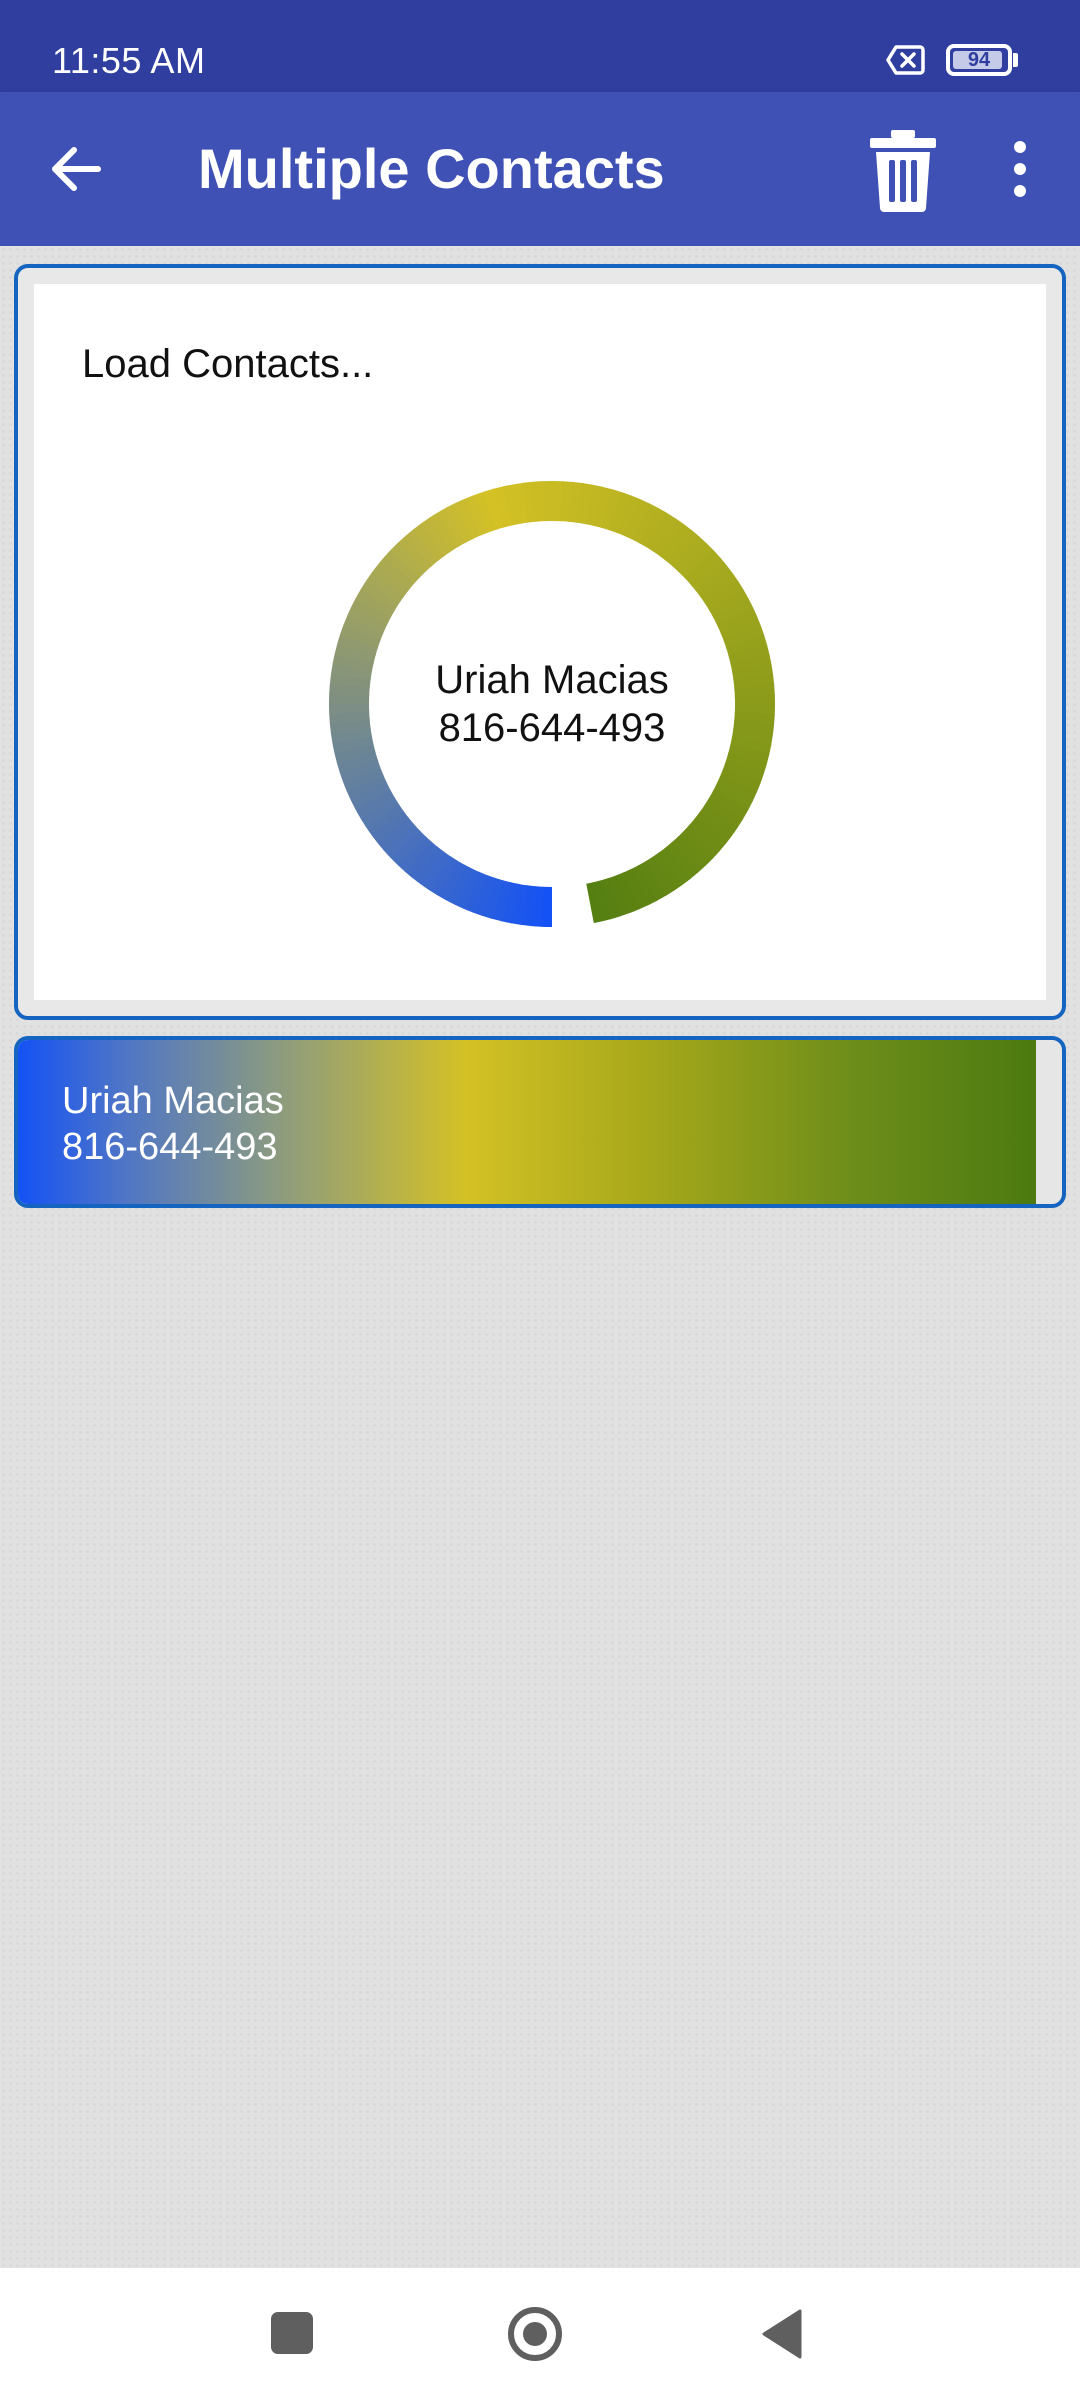  What do you see at coordinates (540, 1122) in the screenshot?
I see `contact-list-item: Uriah Macias 816-644-493` at bounding box center [540, 1122].